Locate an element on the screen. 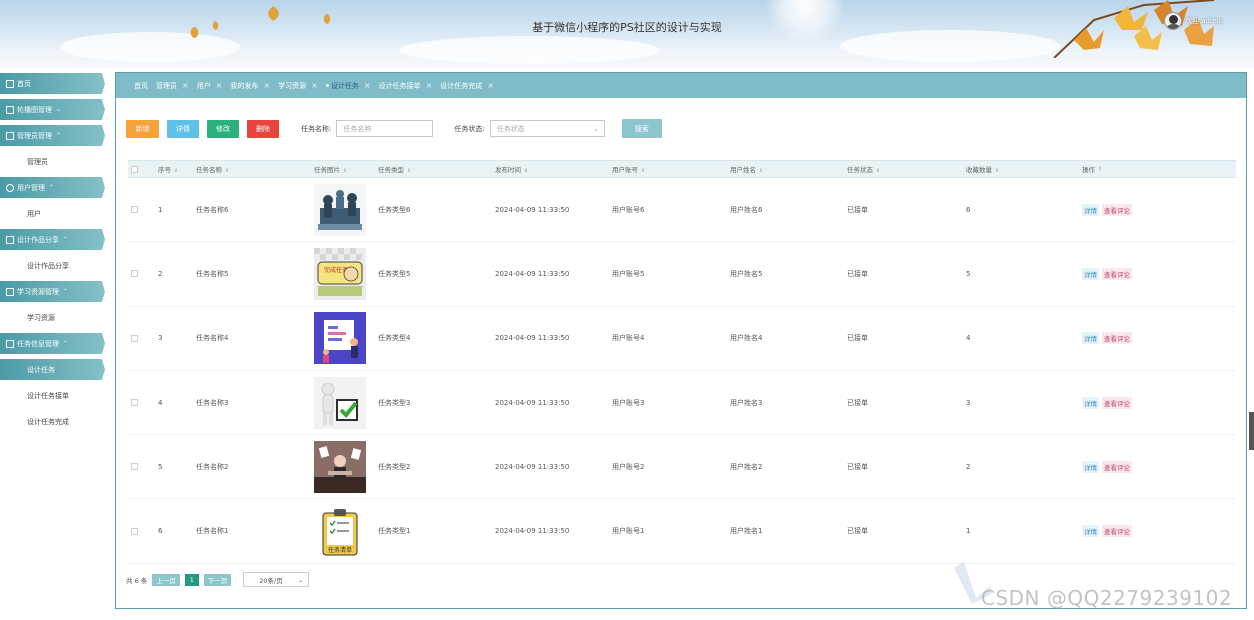 The width and height of the screenshot is (1254, 620). sidebar-item-carousel: 轮播图管理 ⌄ is located at coordinates (52, 109).